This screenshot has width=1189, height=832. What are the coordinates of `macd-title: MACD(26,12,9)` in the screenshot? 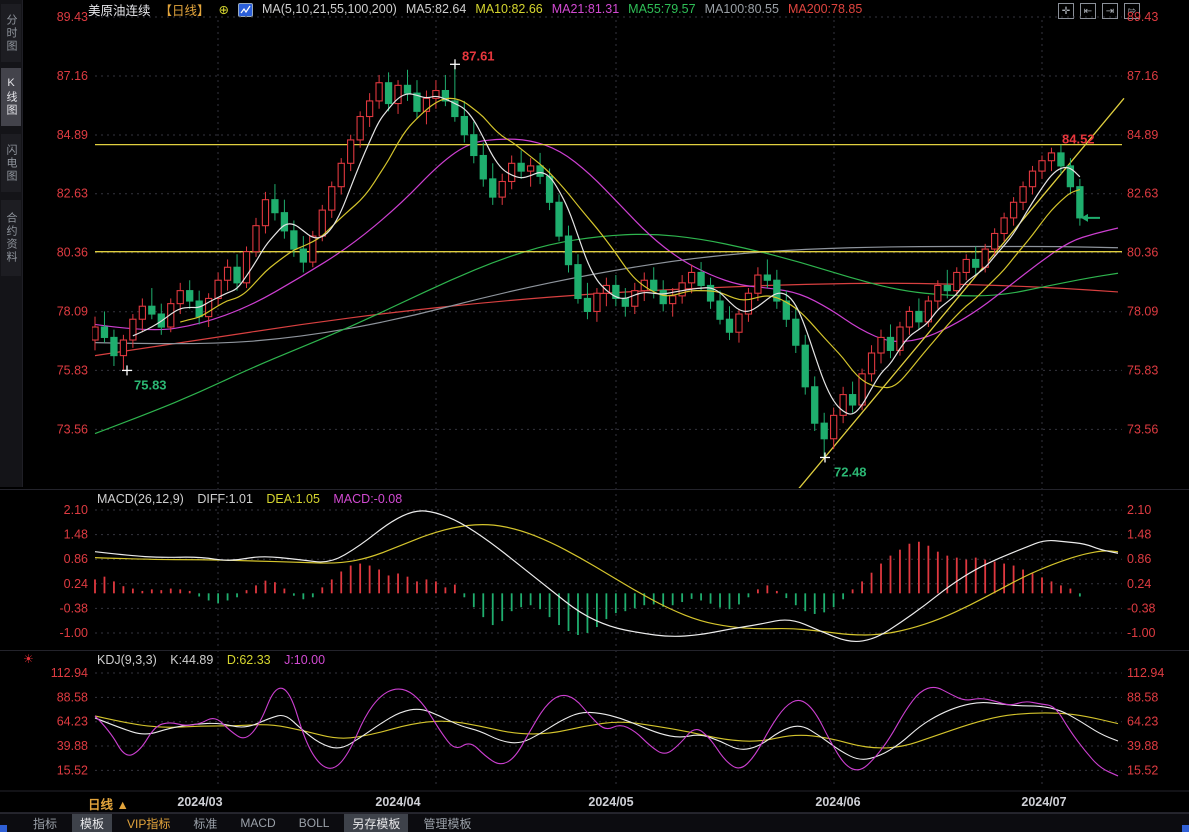 It's located at (140, 499).